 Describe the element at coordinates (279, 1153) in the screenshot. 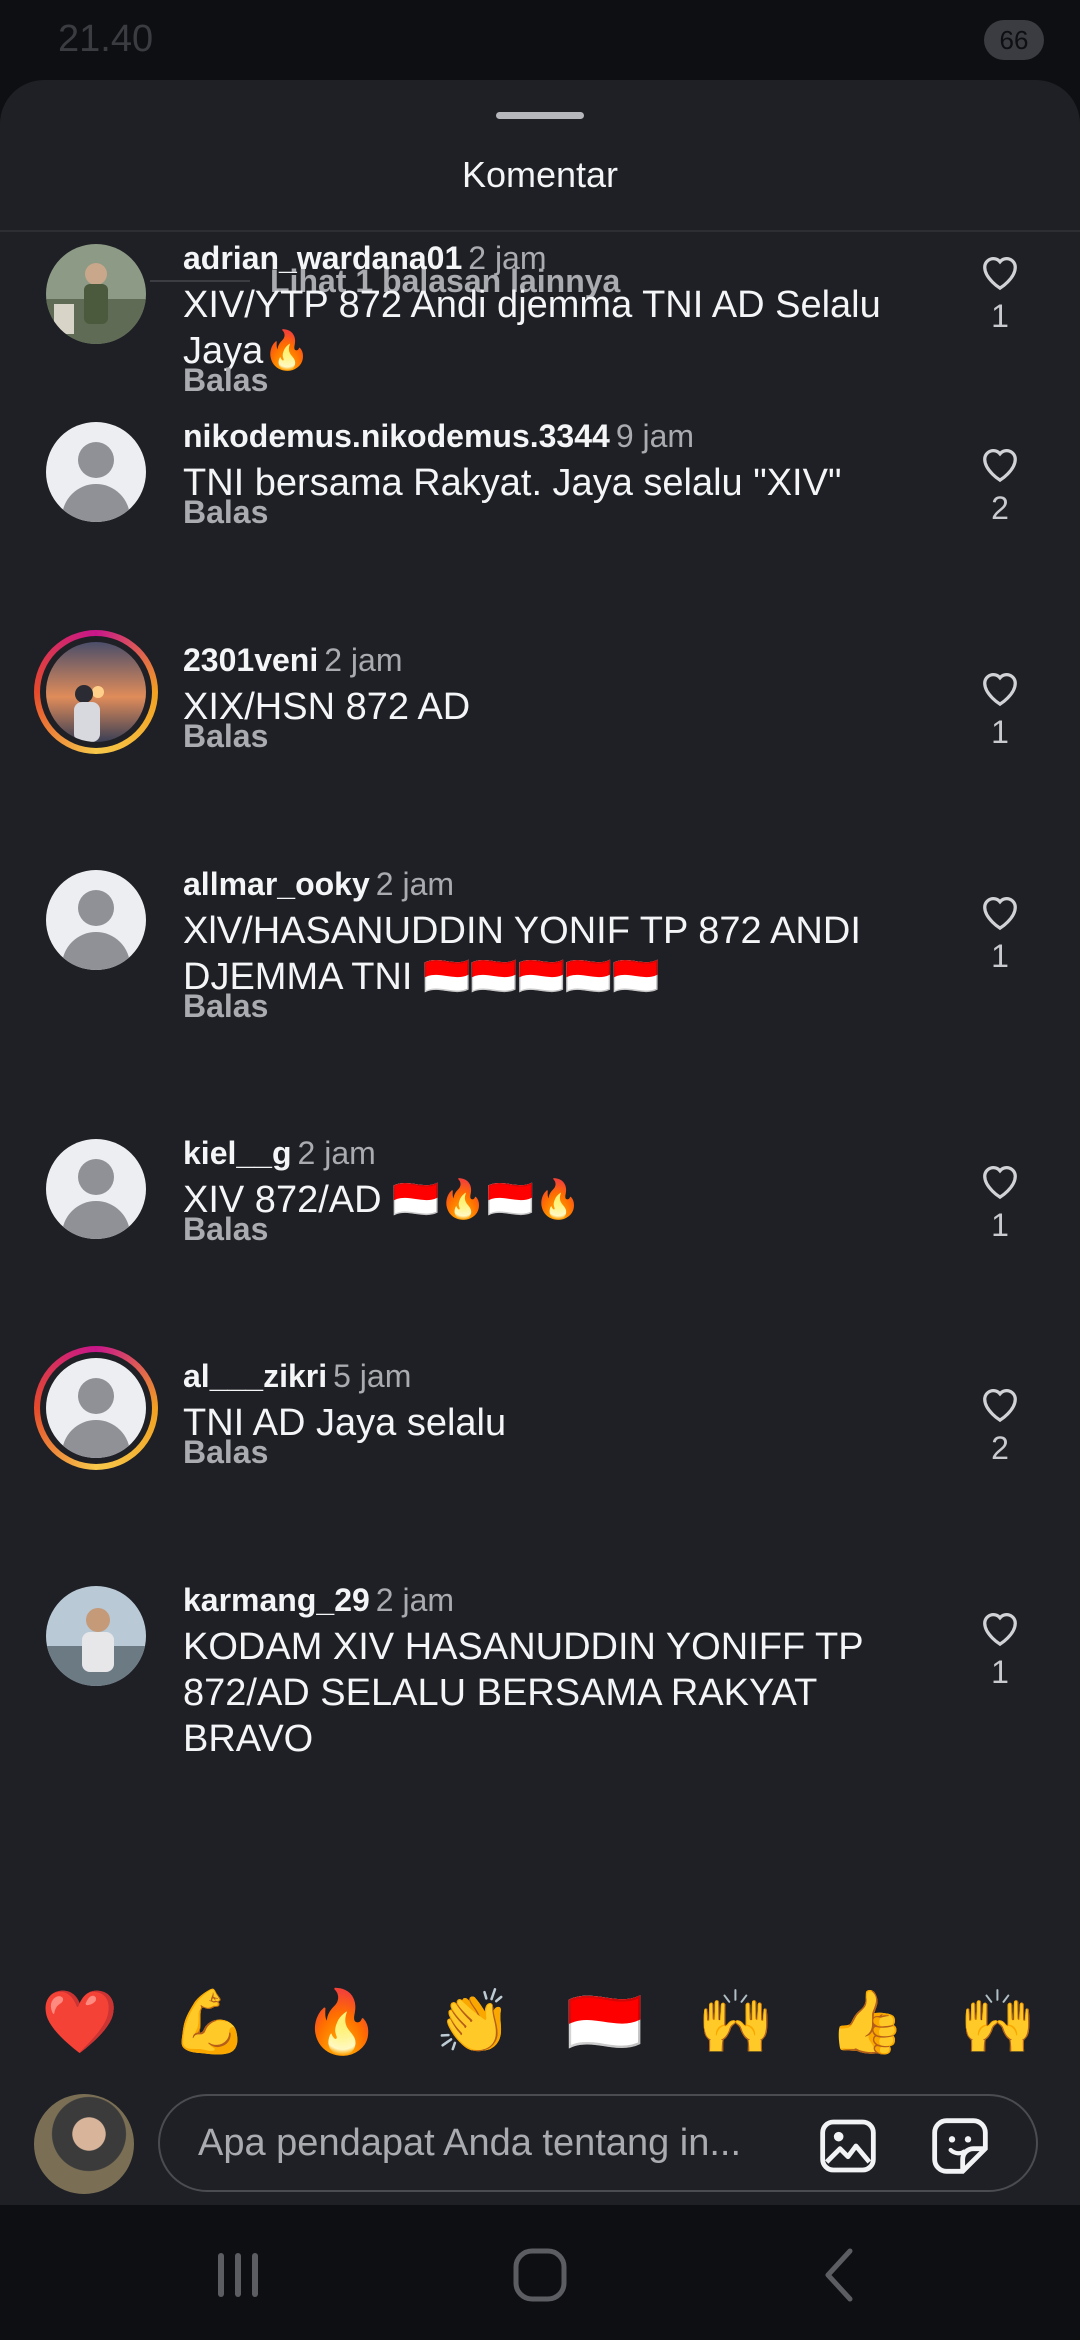

I see `comment-username: kiel__g 2 jam` at that location.